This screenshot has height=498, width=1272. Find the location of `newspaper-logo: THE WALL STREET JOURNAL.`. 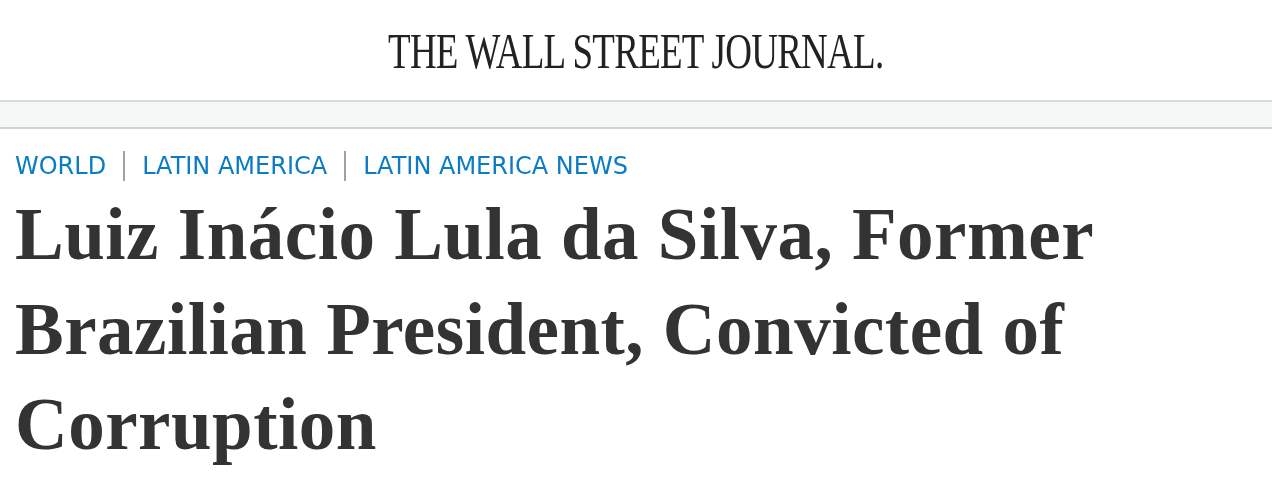

newspaper-logo: THE WALL STREET JOURNAL. is located at coordinates (636, 50).